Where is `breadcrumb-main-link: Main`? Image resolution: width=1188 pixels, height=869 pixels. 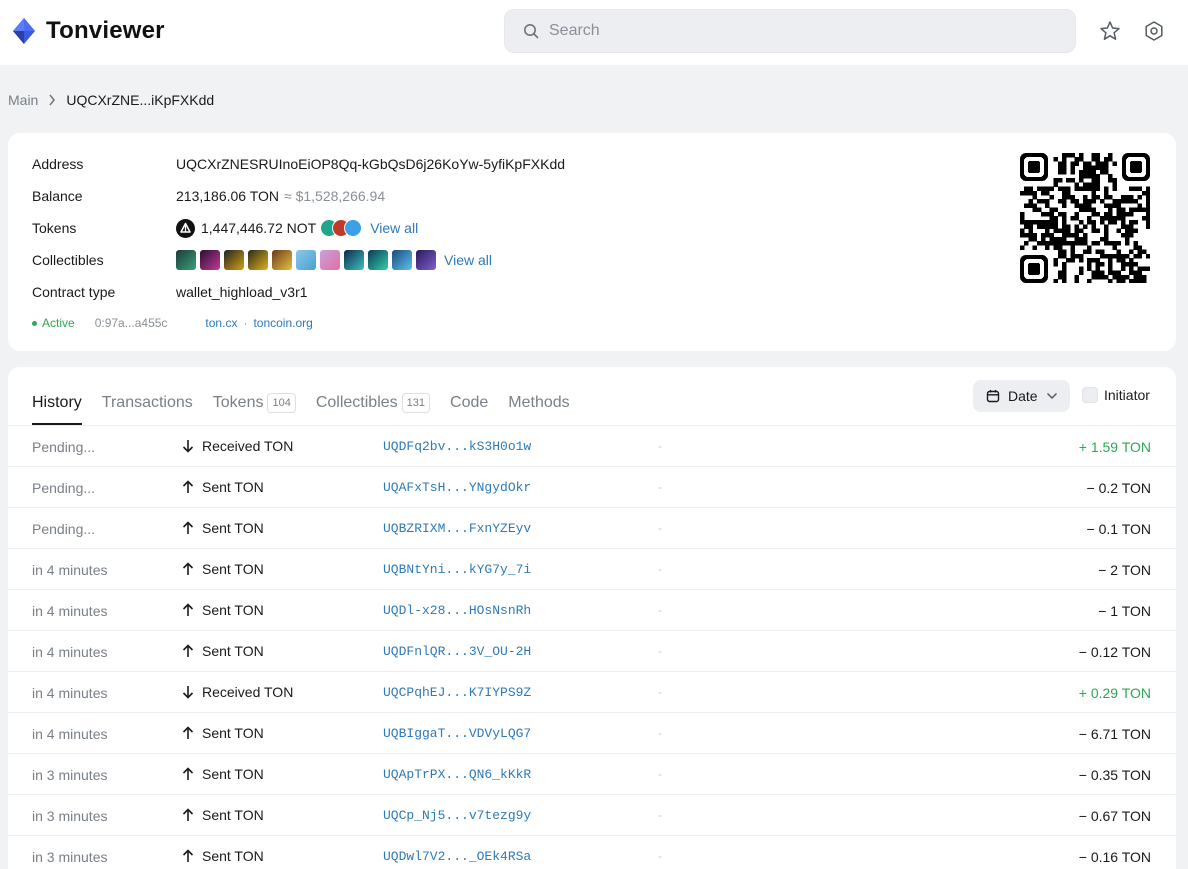
breadcrumb-main-link: Main is located at coordinates (23, 100).